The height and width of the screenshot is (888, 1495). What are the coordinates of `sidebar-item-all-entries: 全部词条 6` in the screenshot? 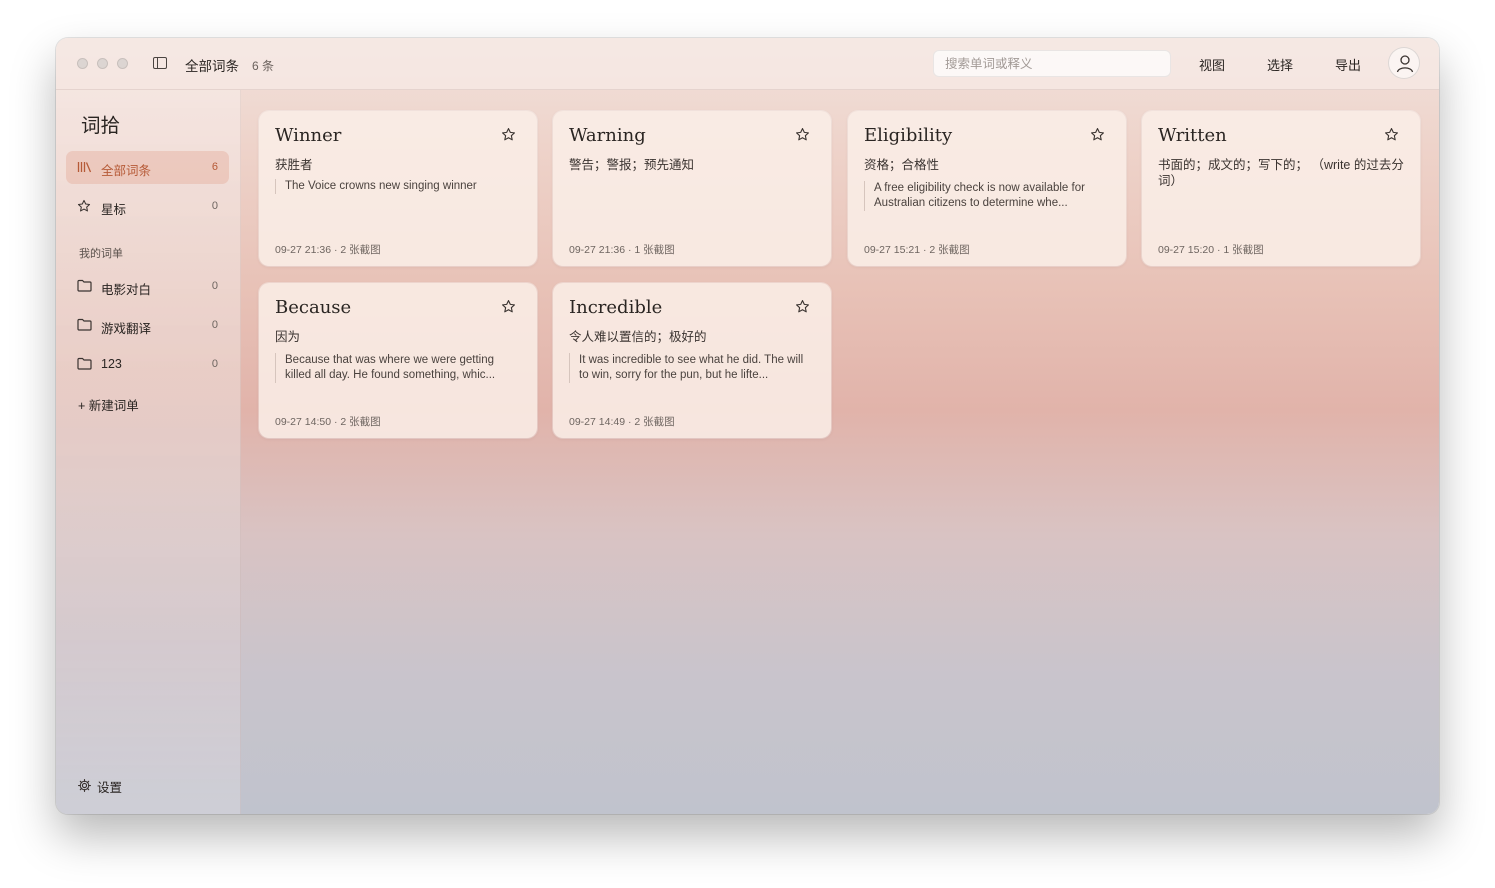 It's located at (147, 167).